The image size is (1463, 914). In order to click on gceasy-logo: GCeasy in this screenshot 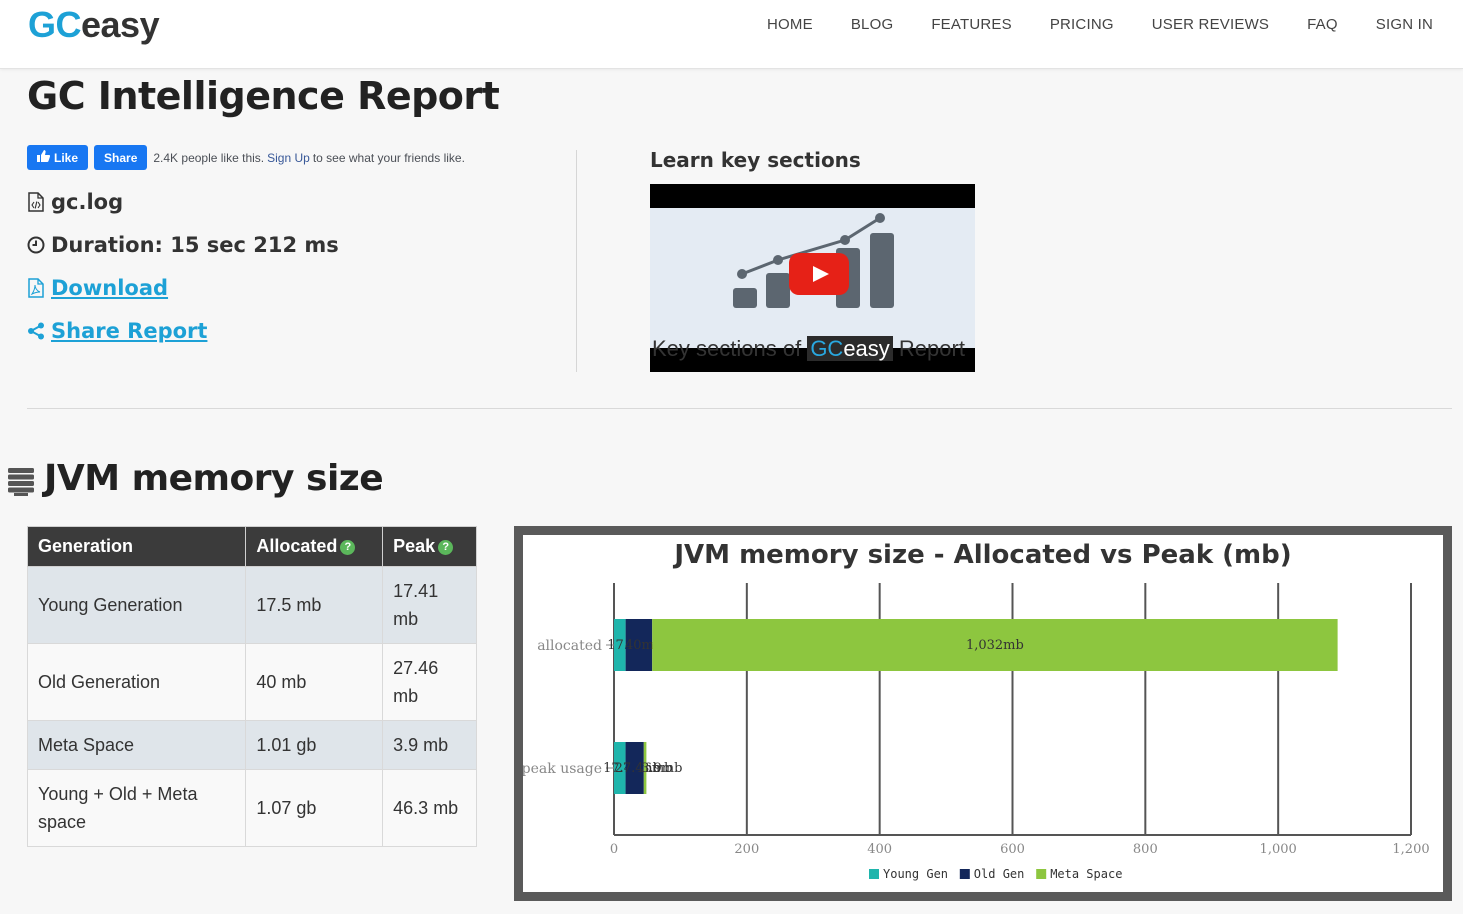, I will do `click(94, 25)`.